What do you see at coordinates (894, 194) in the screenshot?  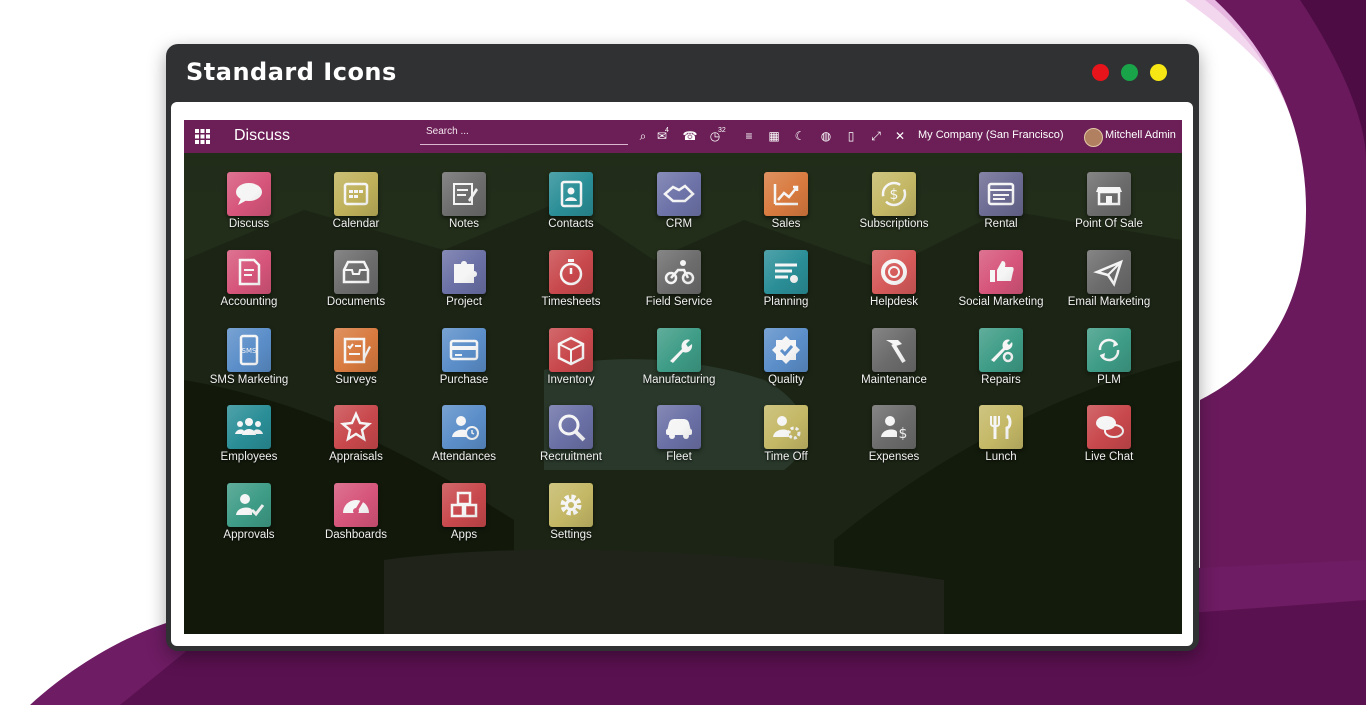 I see `dollar-cycle-icon: $` at bounding box center [894, 194].